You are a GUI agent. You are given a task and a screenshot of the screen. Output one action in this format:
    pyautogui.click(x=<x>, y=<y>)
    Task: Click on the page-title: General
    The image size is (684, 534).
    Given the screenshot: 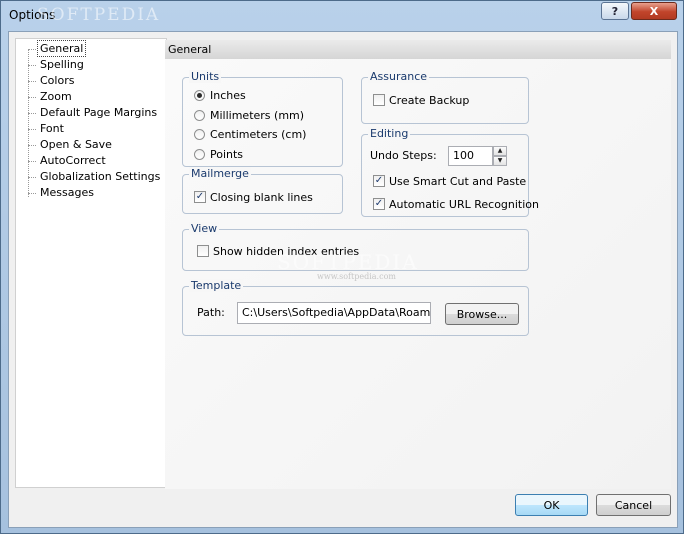 What is the action you would take?
    pyautogui.click(x=418, y=49)
    